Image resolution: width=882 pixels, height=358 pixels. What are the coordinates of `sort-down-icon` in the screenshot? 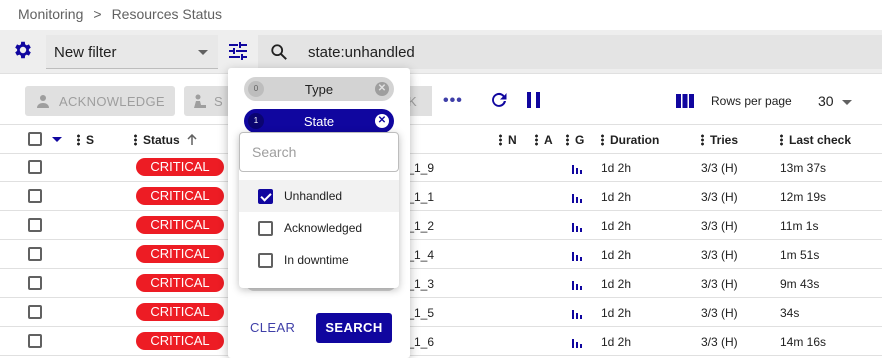 It's located at (57, 139).